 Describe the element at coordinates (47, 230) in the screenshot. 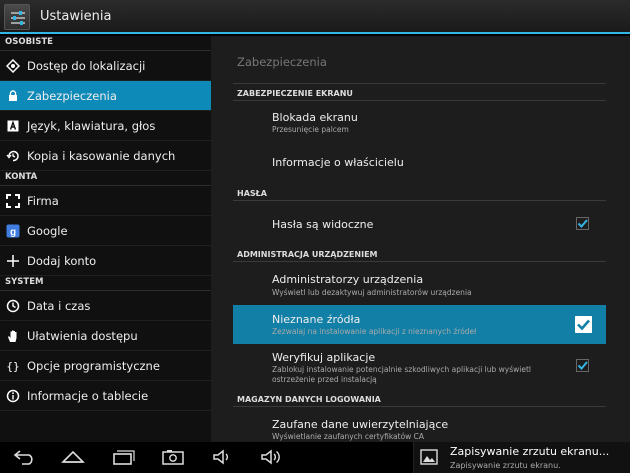

I see `sidebar-item-label: Google` at that location.